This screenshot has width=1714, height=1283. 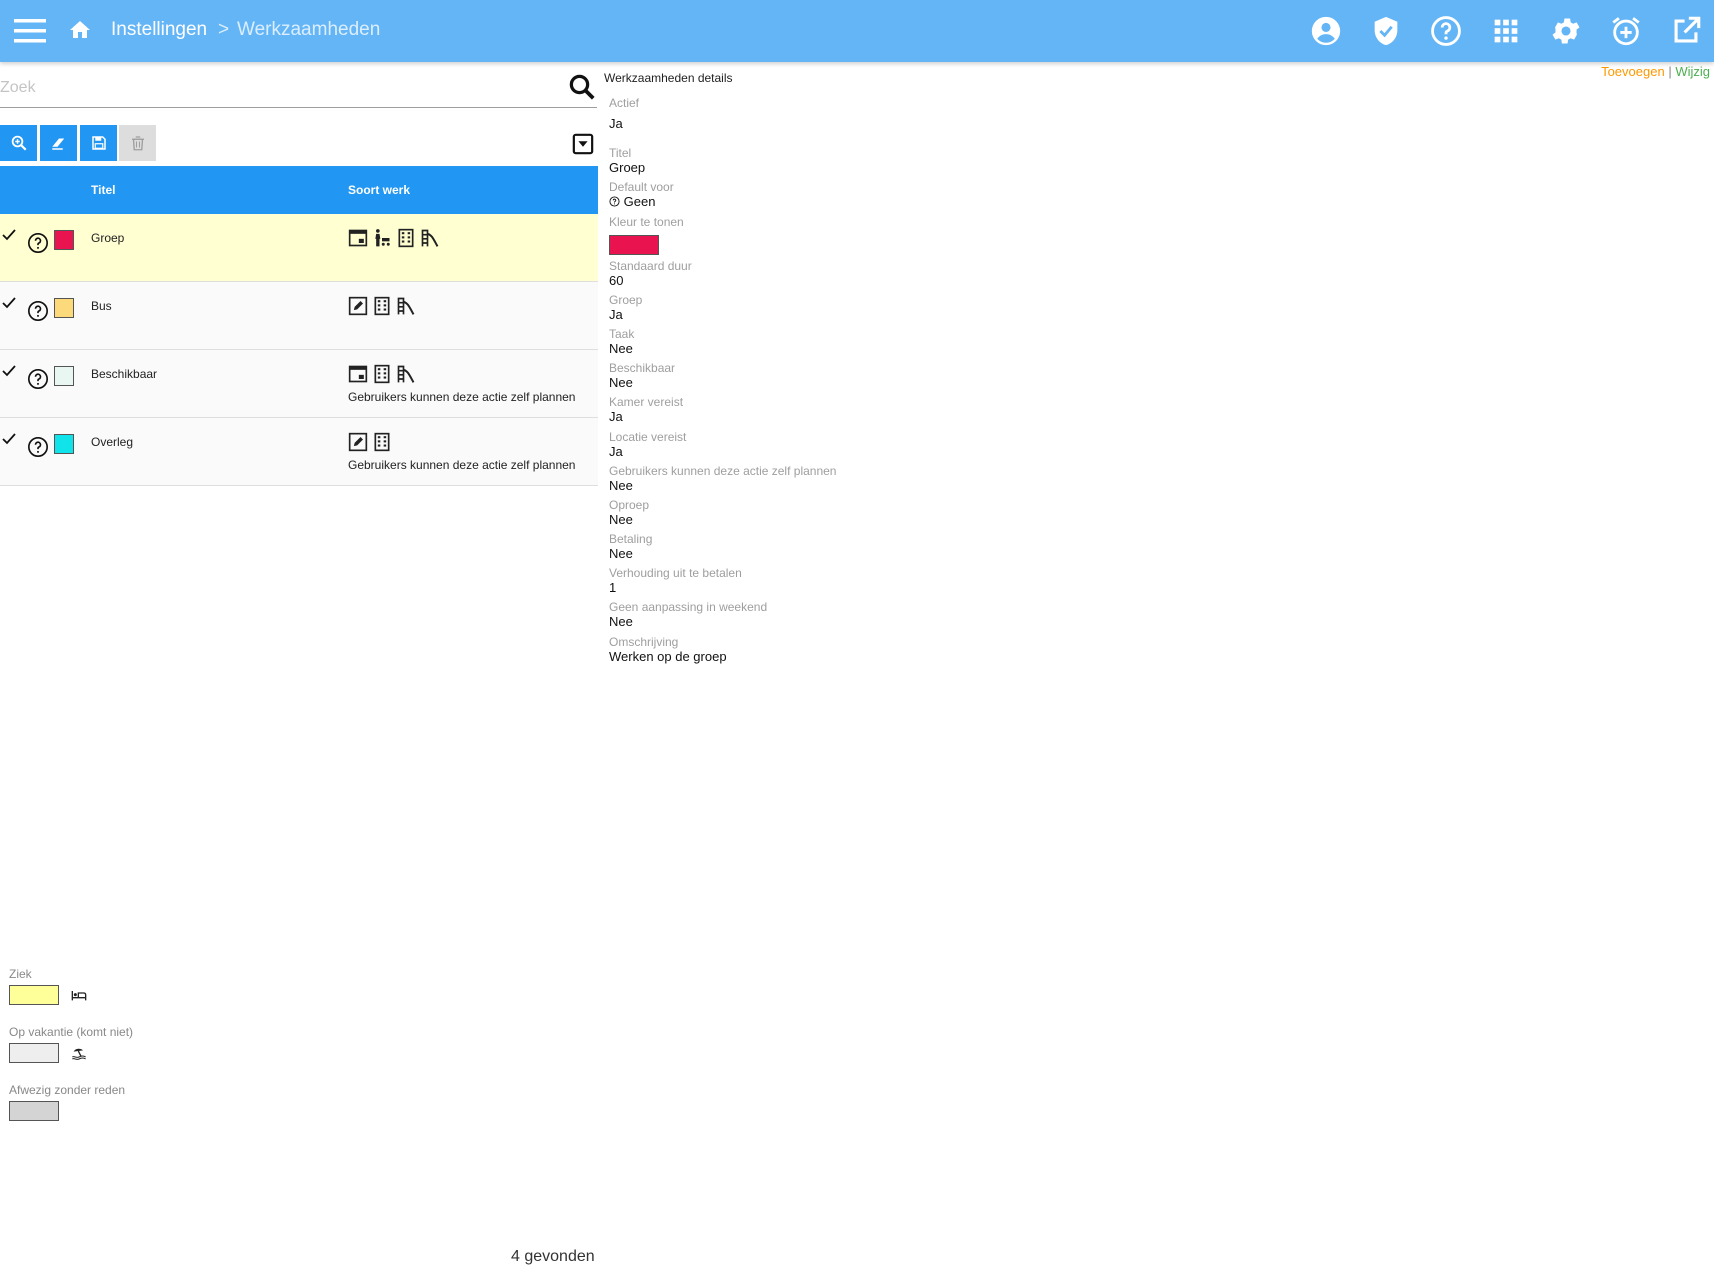 What do you see at coordinates (1566, 31) in the screenshot?
I see `gear-icon` at bounding box center [1566, 31].